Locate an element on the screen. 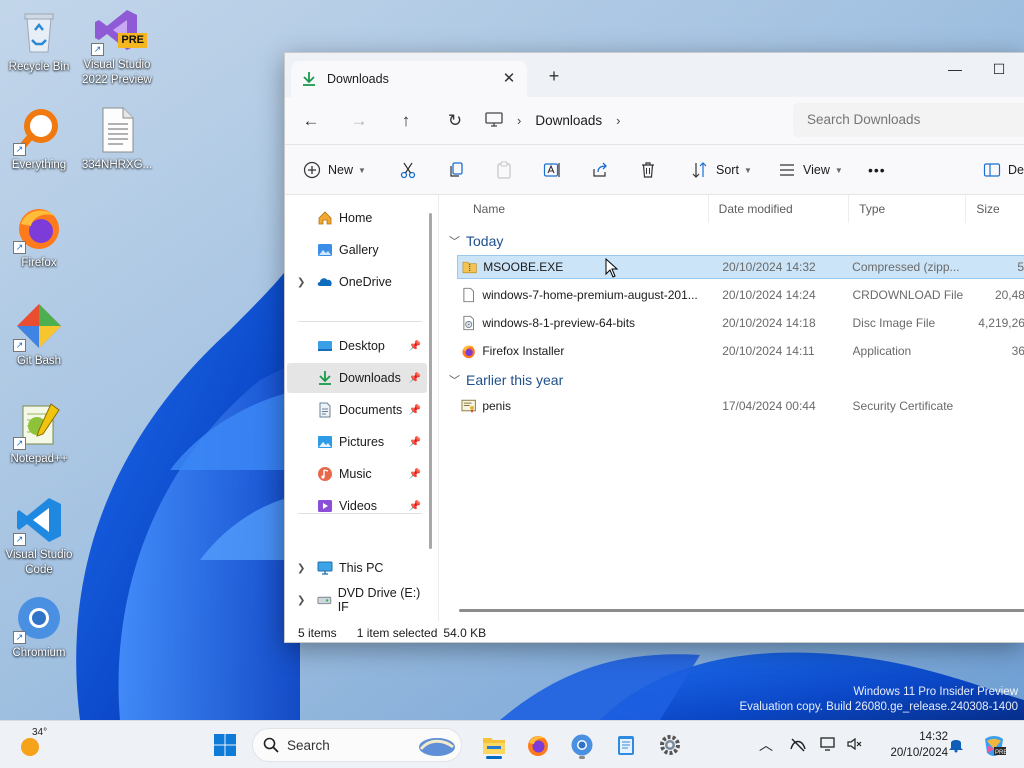 The image size is (1024, 768). view-button: View ▼ is located at coordinates (810, 170).